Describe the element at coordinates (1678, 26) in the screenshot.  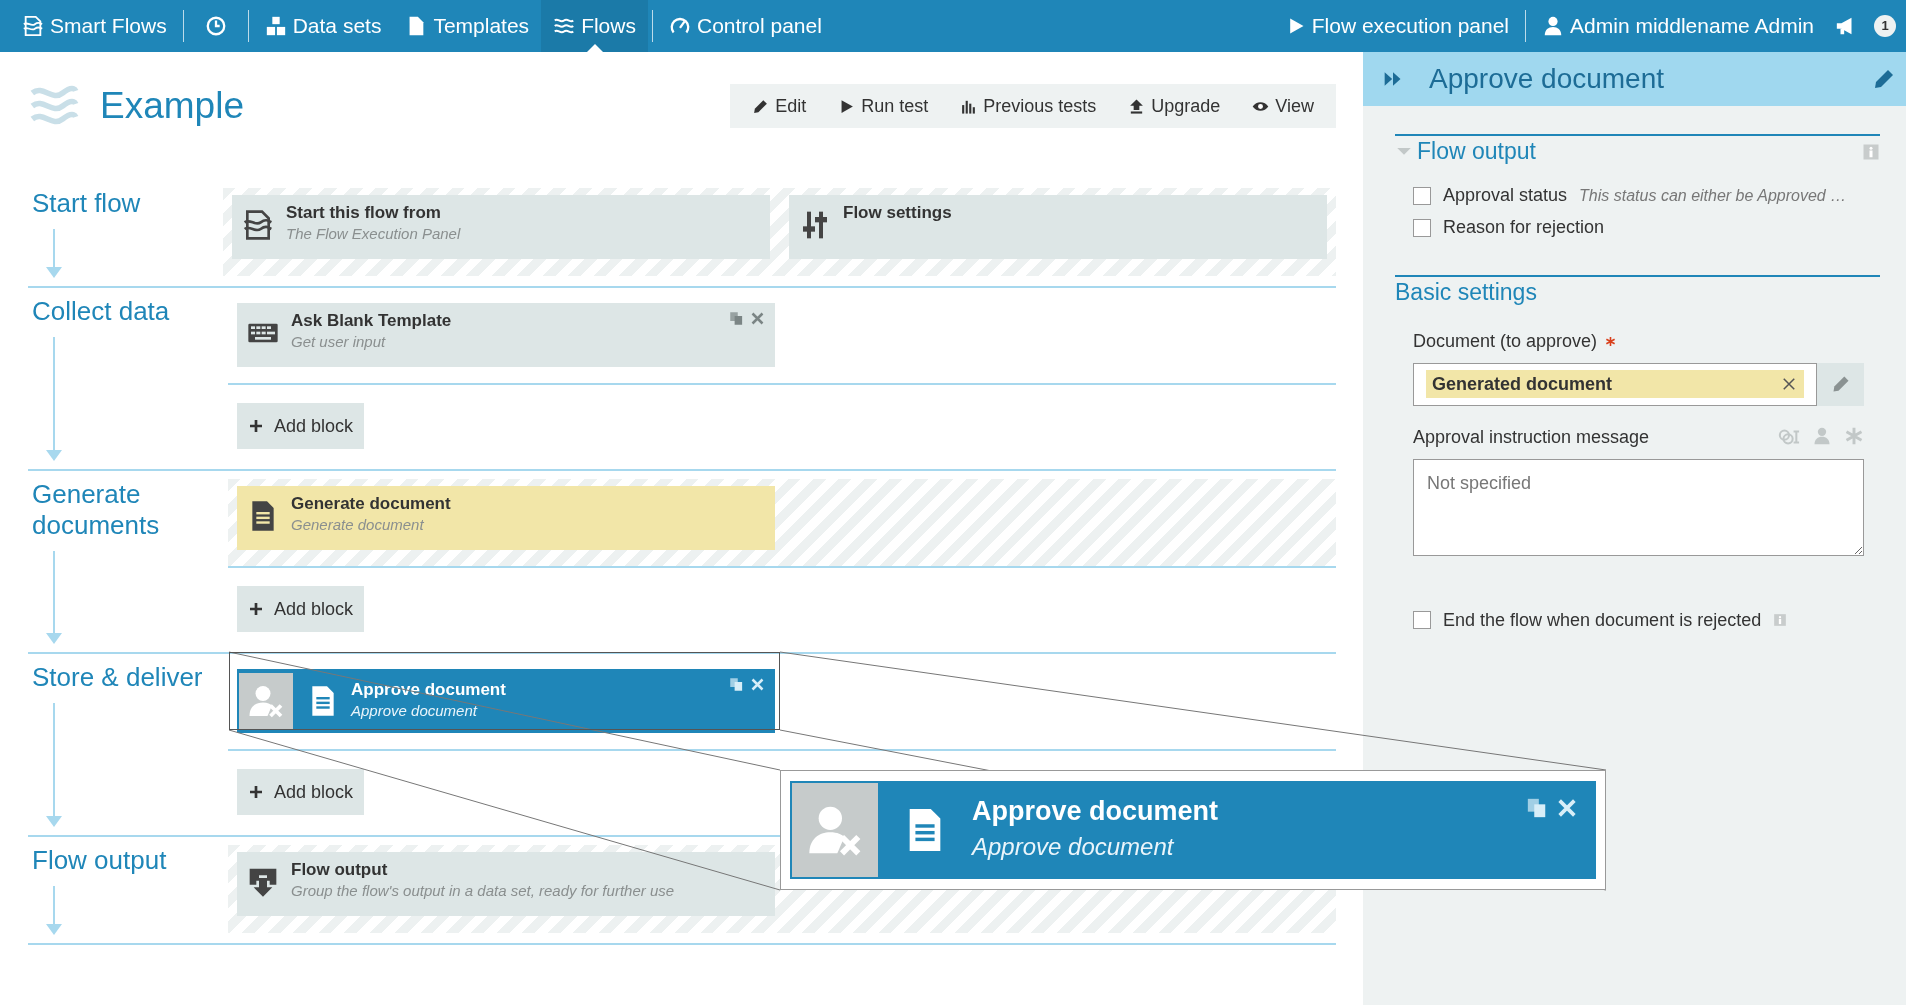
I see `user-menu: Admin middlename Admin` at that location.